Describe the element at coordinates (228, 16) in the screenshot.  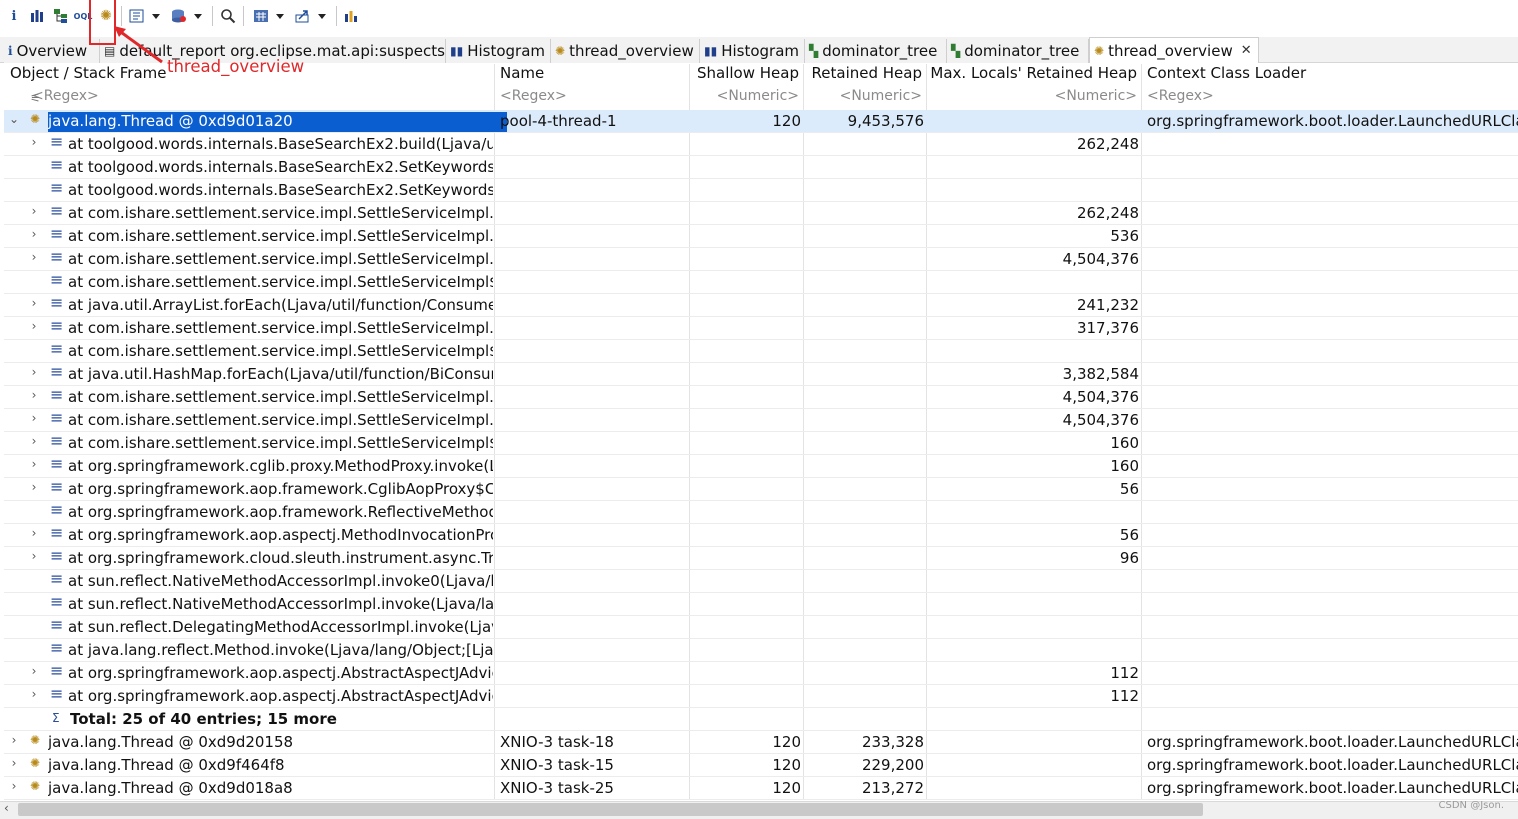
I see `search-icon` at that location.